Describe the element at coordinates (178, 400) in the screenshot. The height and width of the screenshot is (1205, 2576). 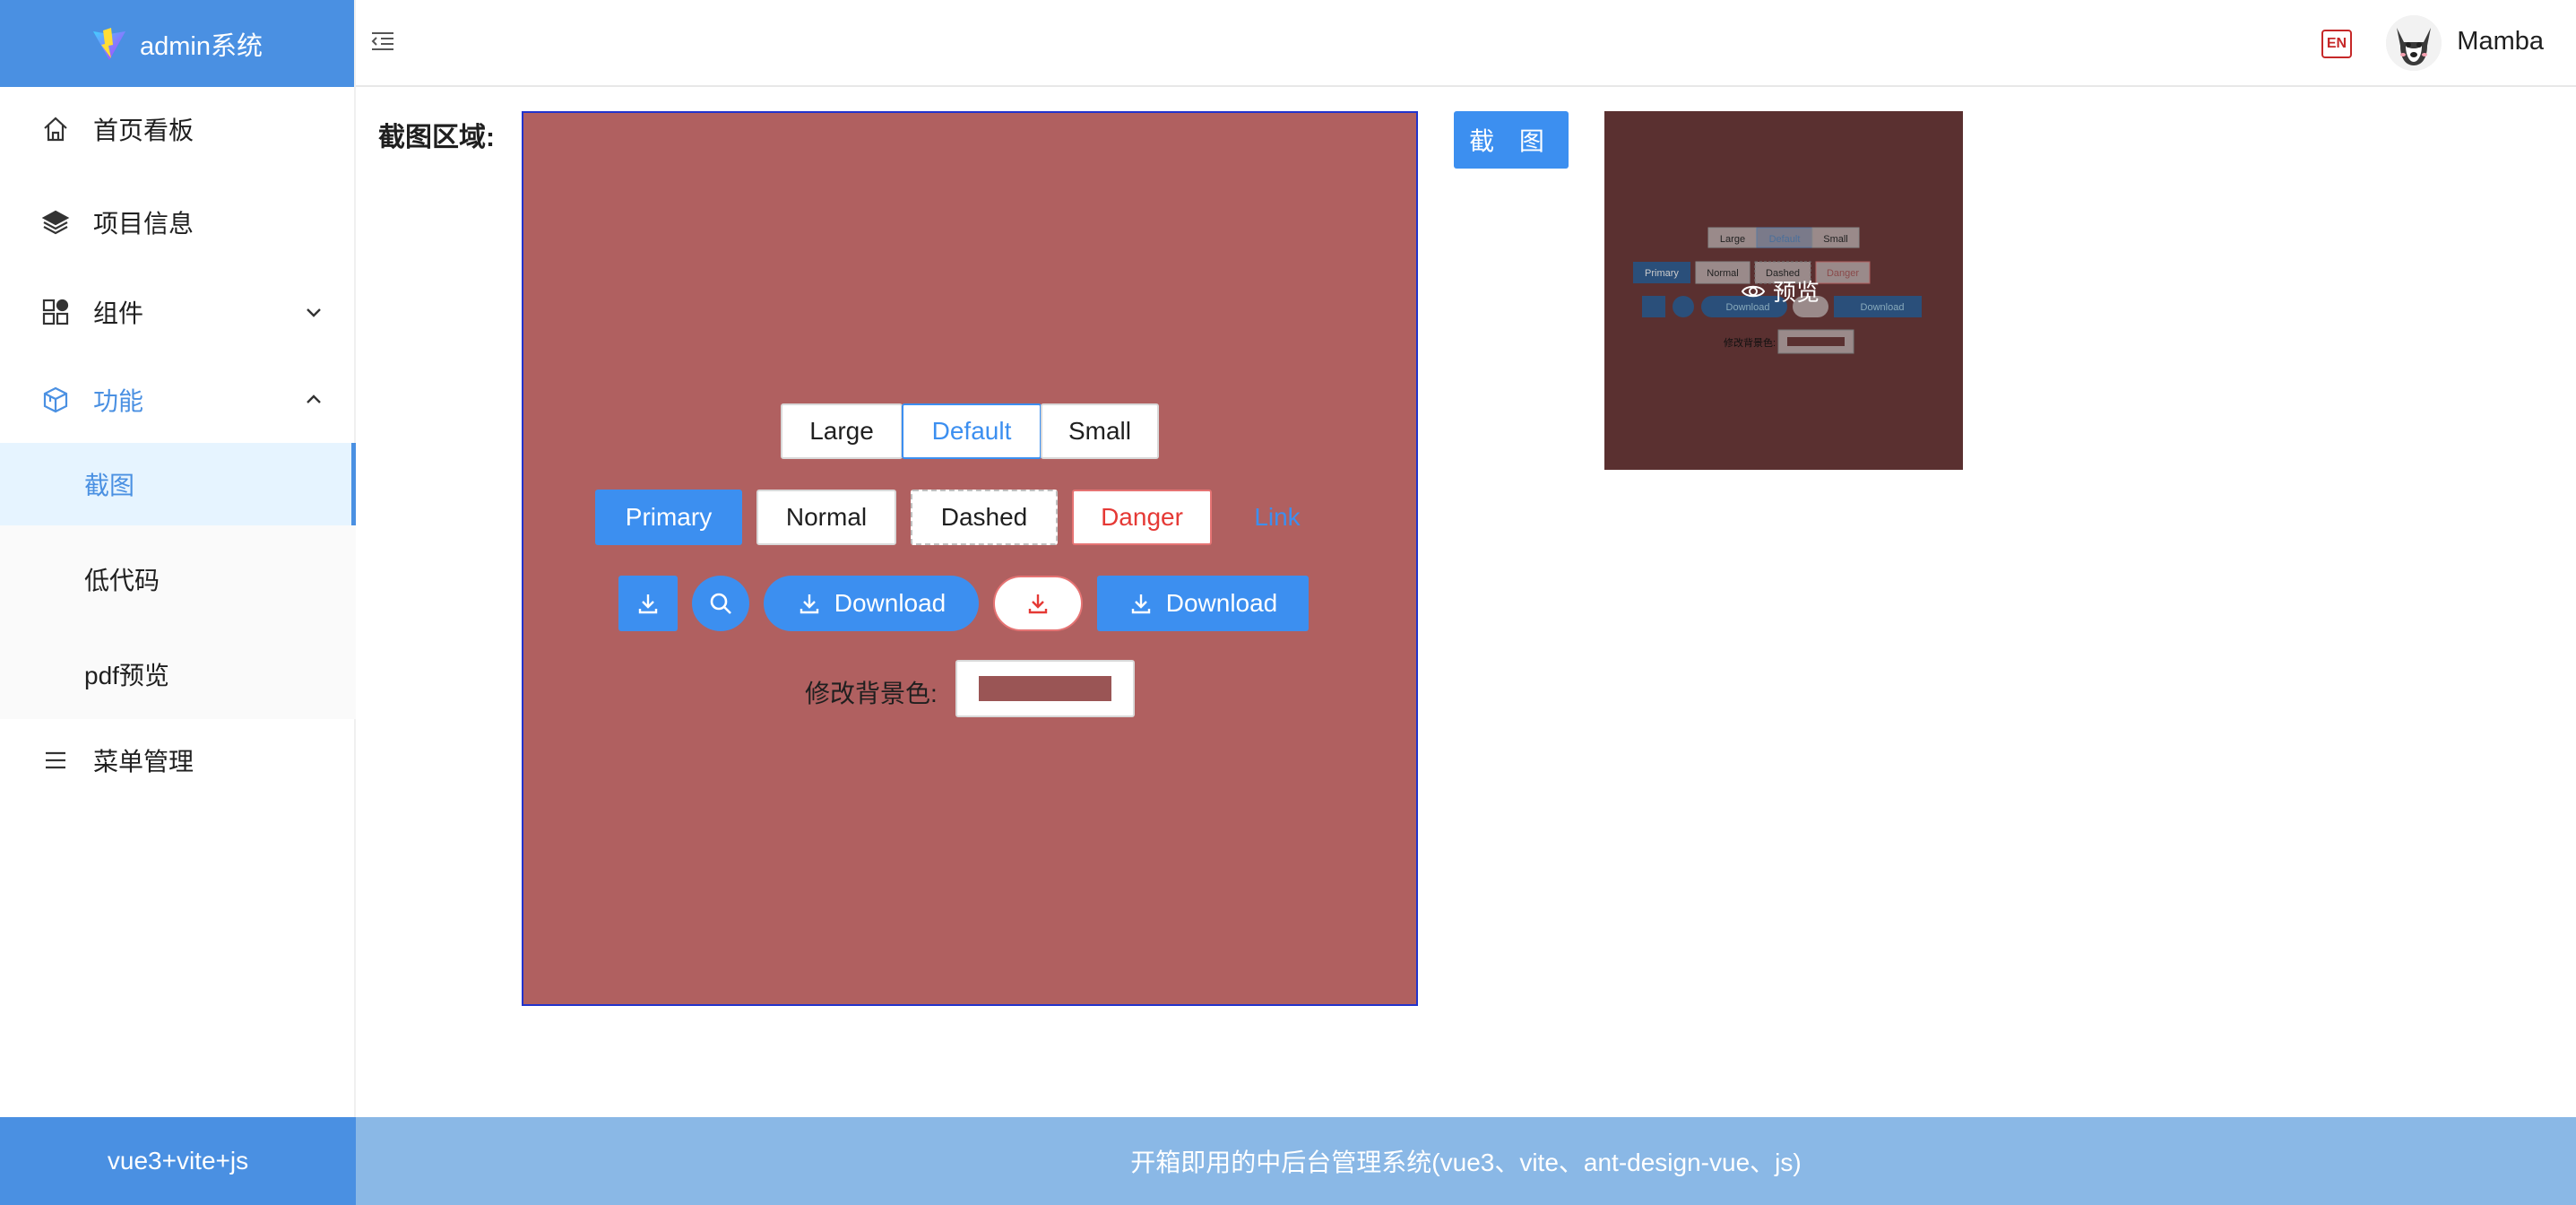
I see `sidebar-item-features: 功能` at that location.